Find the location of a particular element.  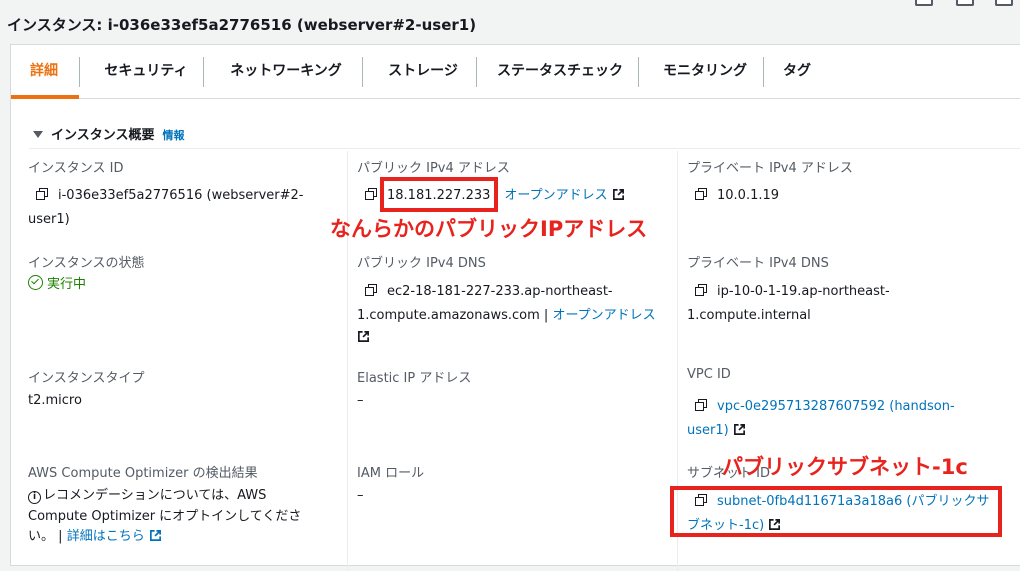

private-ipv4-label: プライベート IPv4 アドレス is located at coordinates (770, 168).